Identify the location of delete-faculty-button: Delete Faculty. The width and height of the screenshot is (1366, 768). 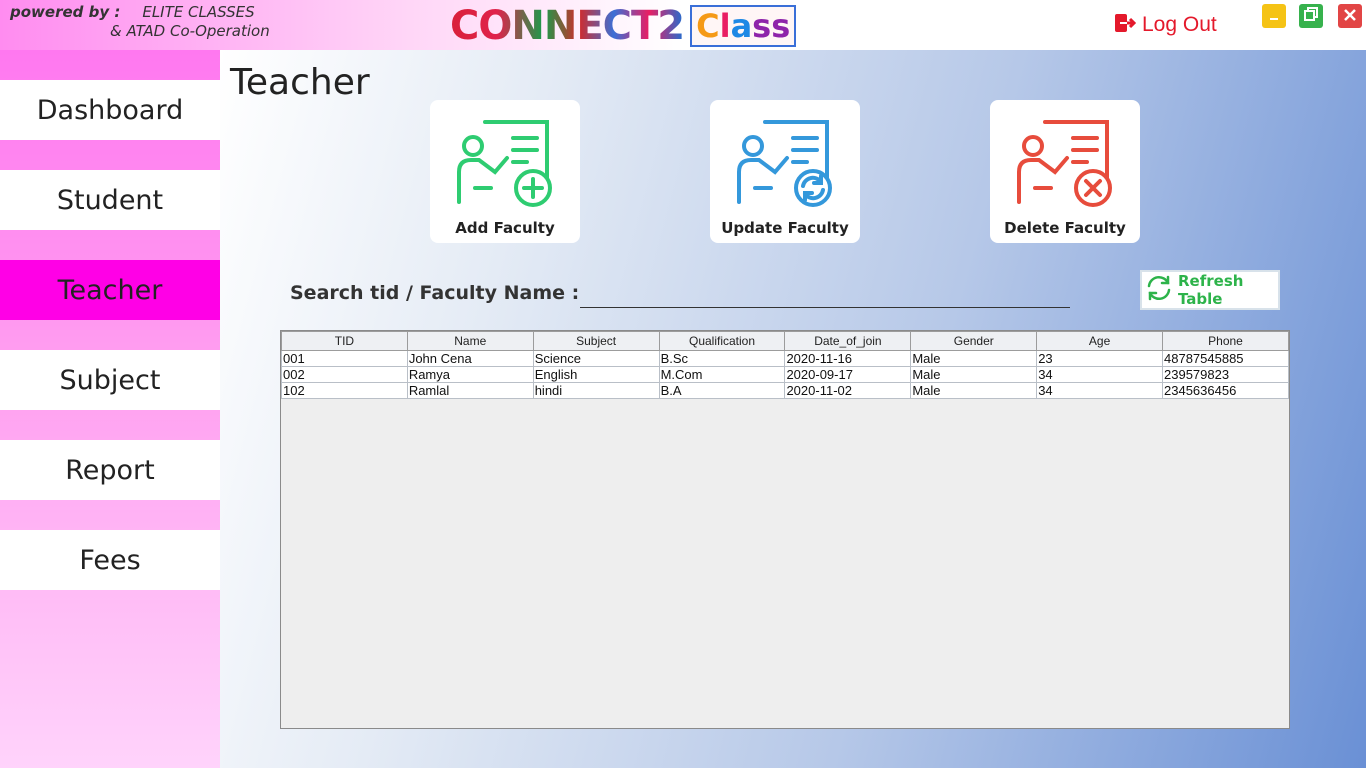
(1065, 171).